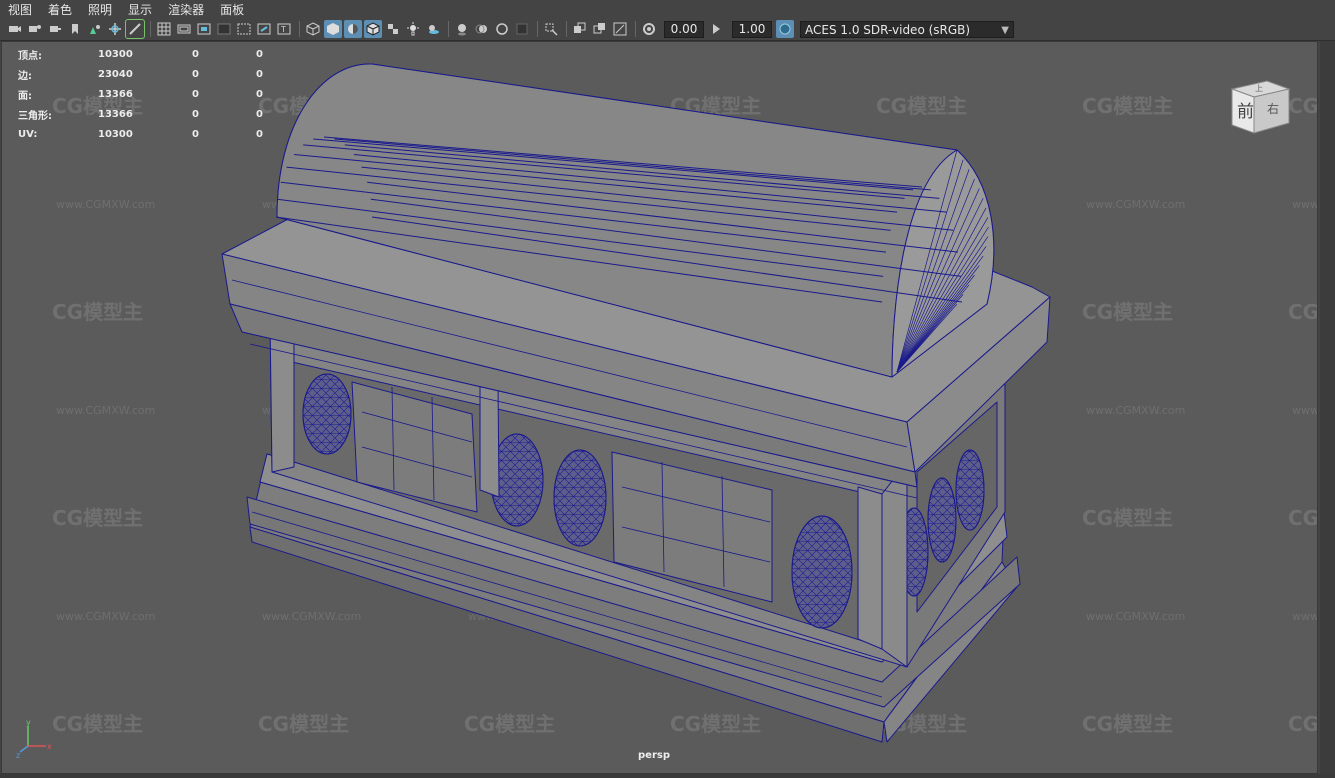 This screenshot has width=1335, height=778. What do you see at coordinates (1005, 30) in the screenshot?
I see `chevron-down-icon: ▼` at bounding box center [1005, 30].